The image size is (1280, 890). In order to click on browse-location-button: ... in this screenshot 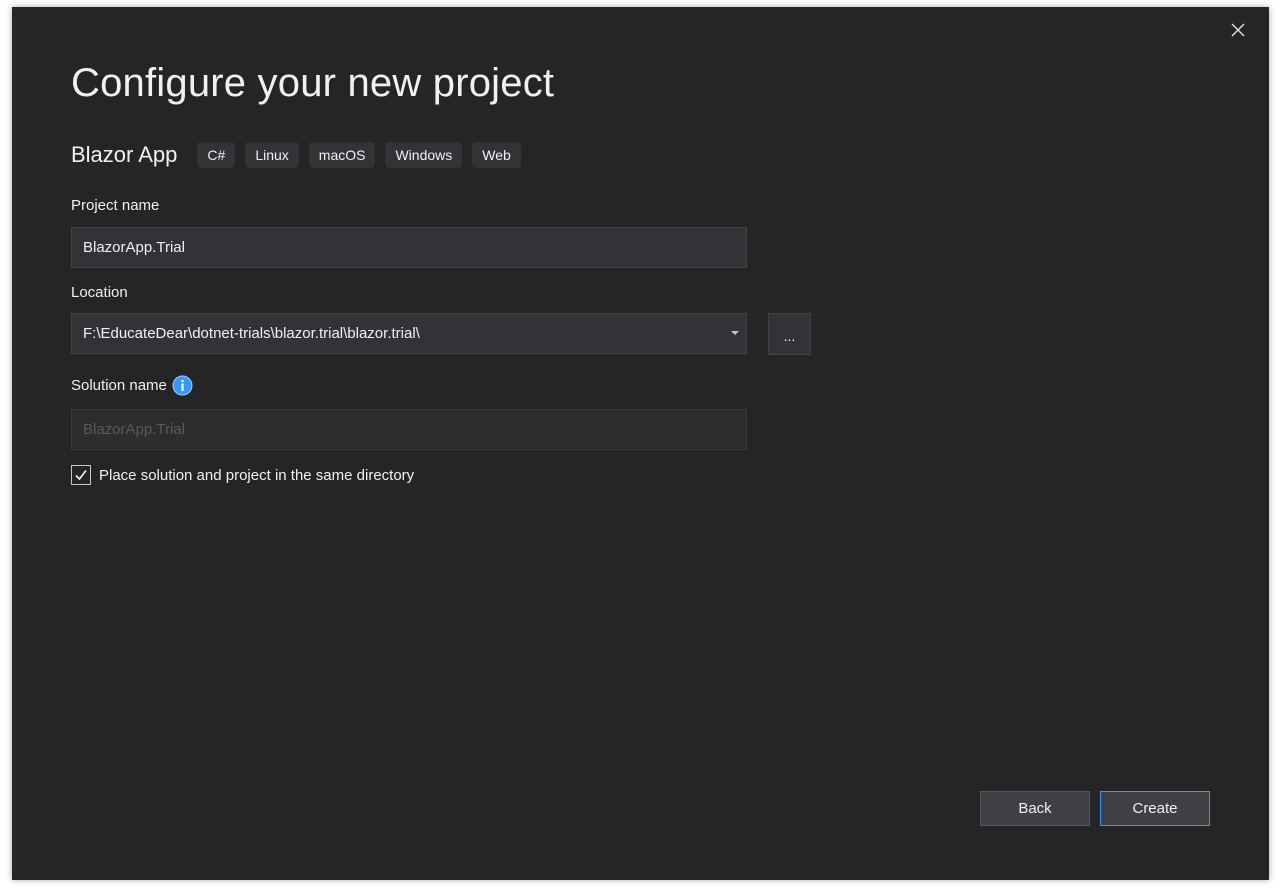, I will do `click(789, 334)`.